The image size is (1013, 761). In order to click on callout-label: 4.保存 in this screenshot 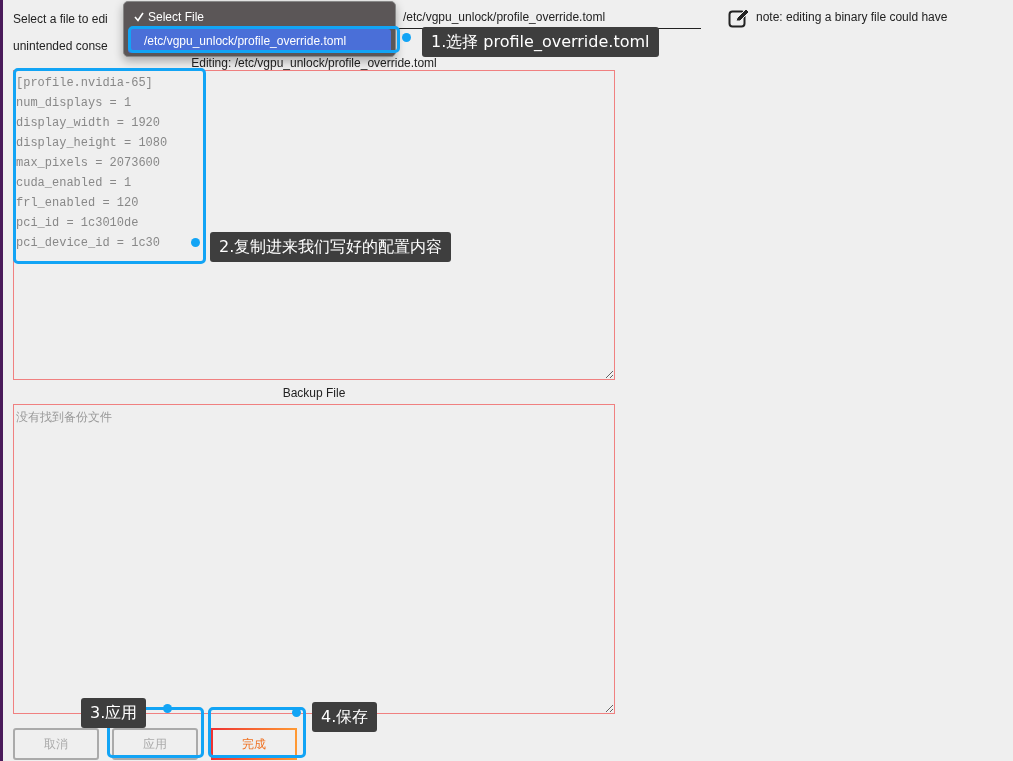, I will do `click(345, 717)`.